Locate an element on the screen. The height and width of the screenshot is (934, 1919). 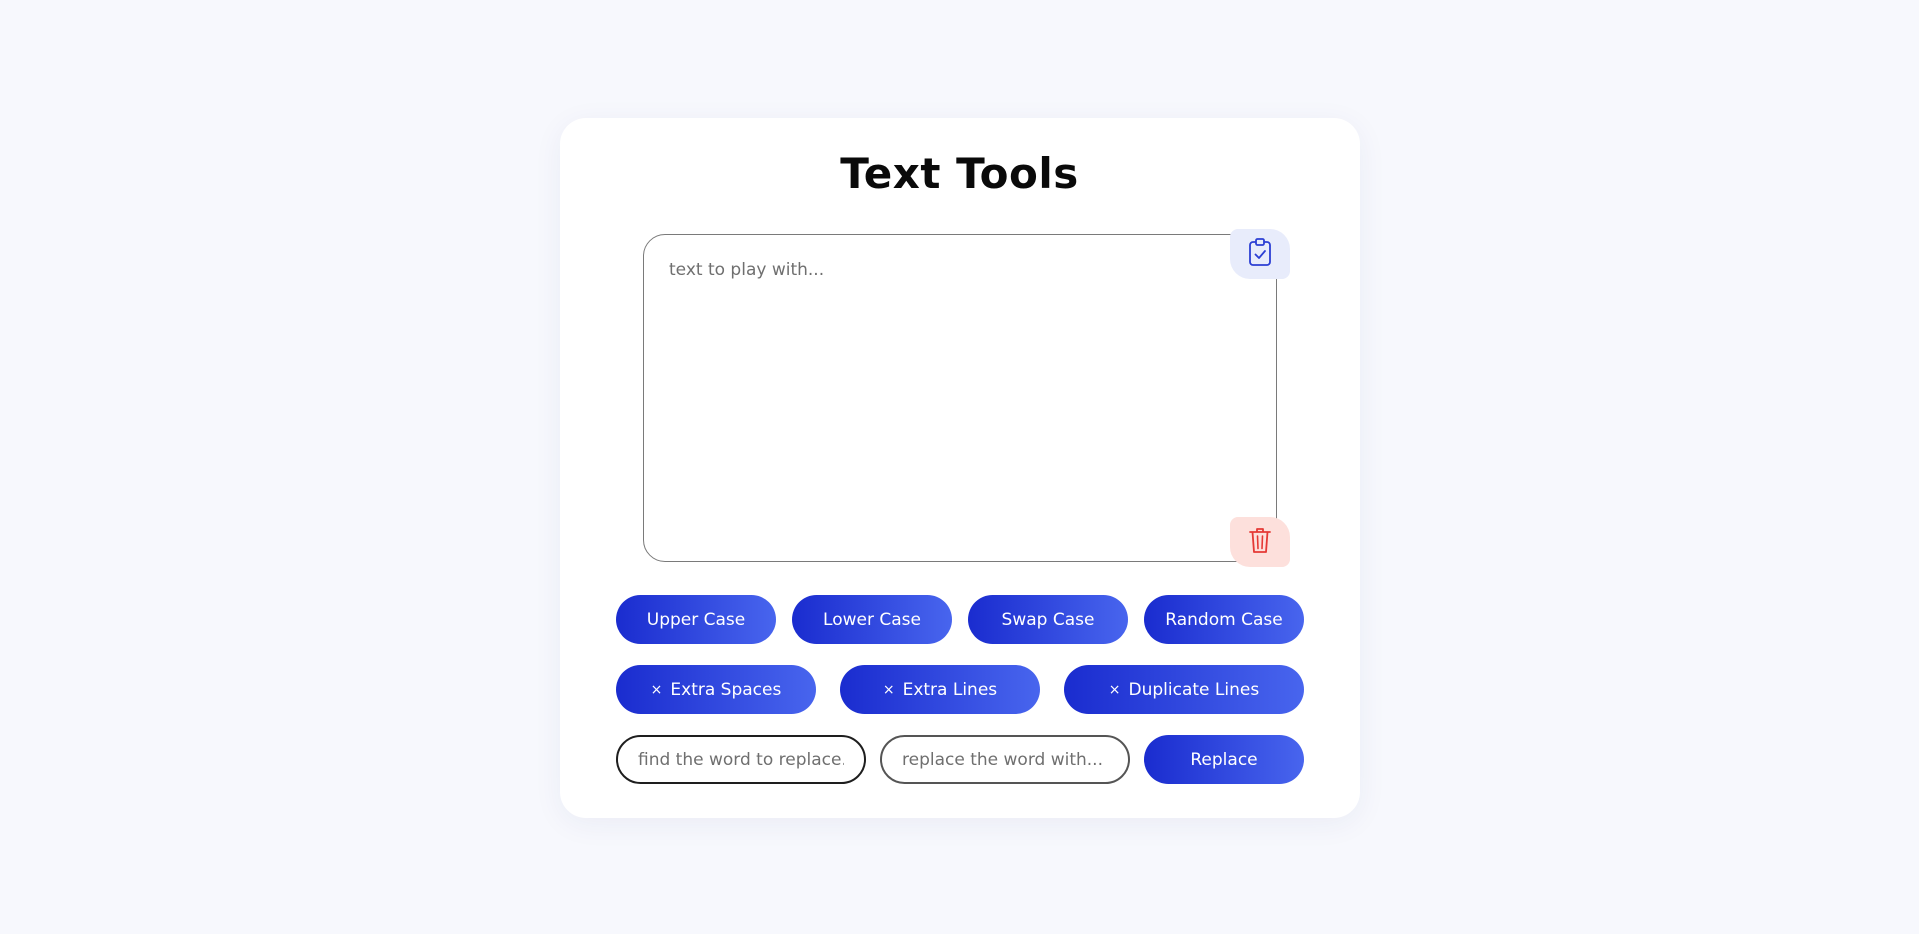
swap-case-label: Swap Case is located at coordinates (1048, 619).